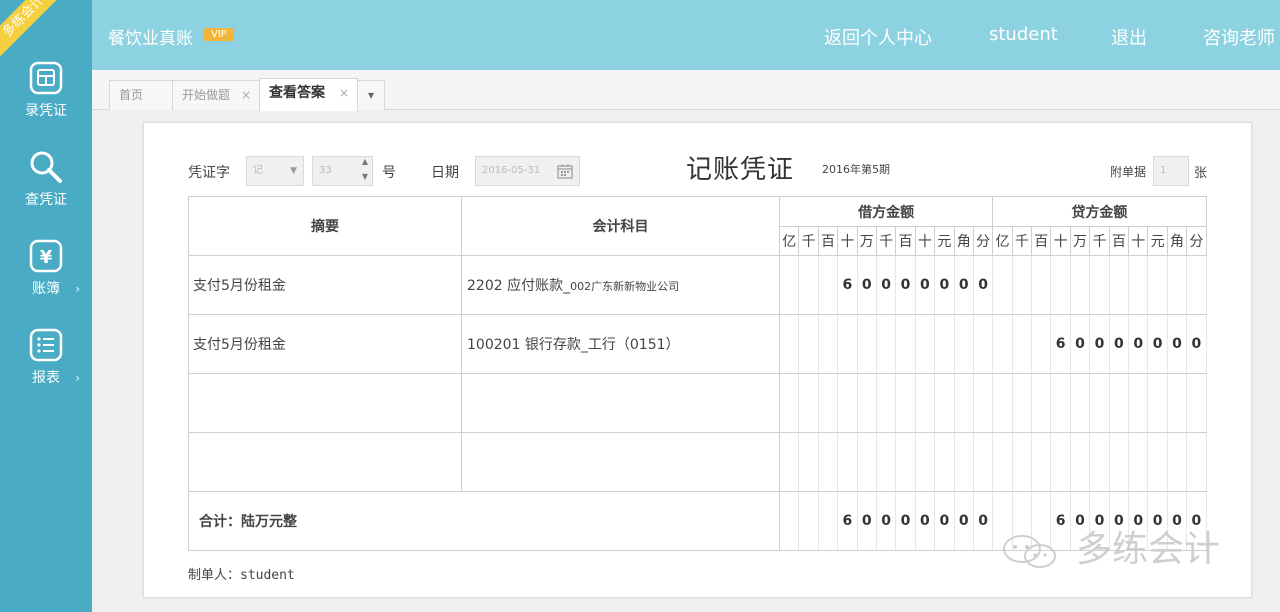 Image resolution: width=1280 pixels, height=612 pixels. What do you see at coordinates (141, 95) in the screenshot?
I see `tab-home: 首页` at bounding box center [141, 95].